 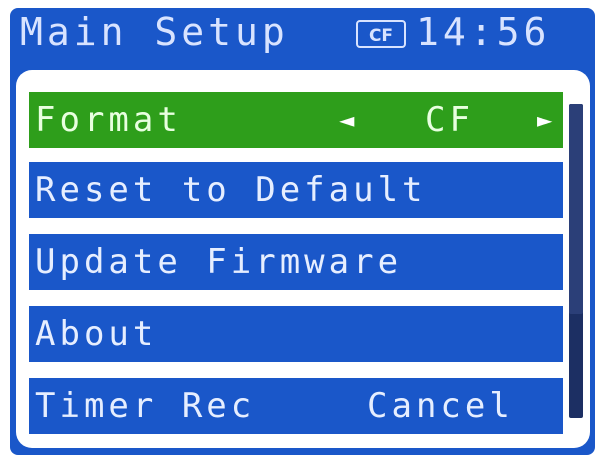 What do you see at coordinates (348, 120) in the screenshot?
I see `triangle-left-icon: ◄` at bounding box center [348, 120].